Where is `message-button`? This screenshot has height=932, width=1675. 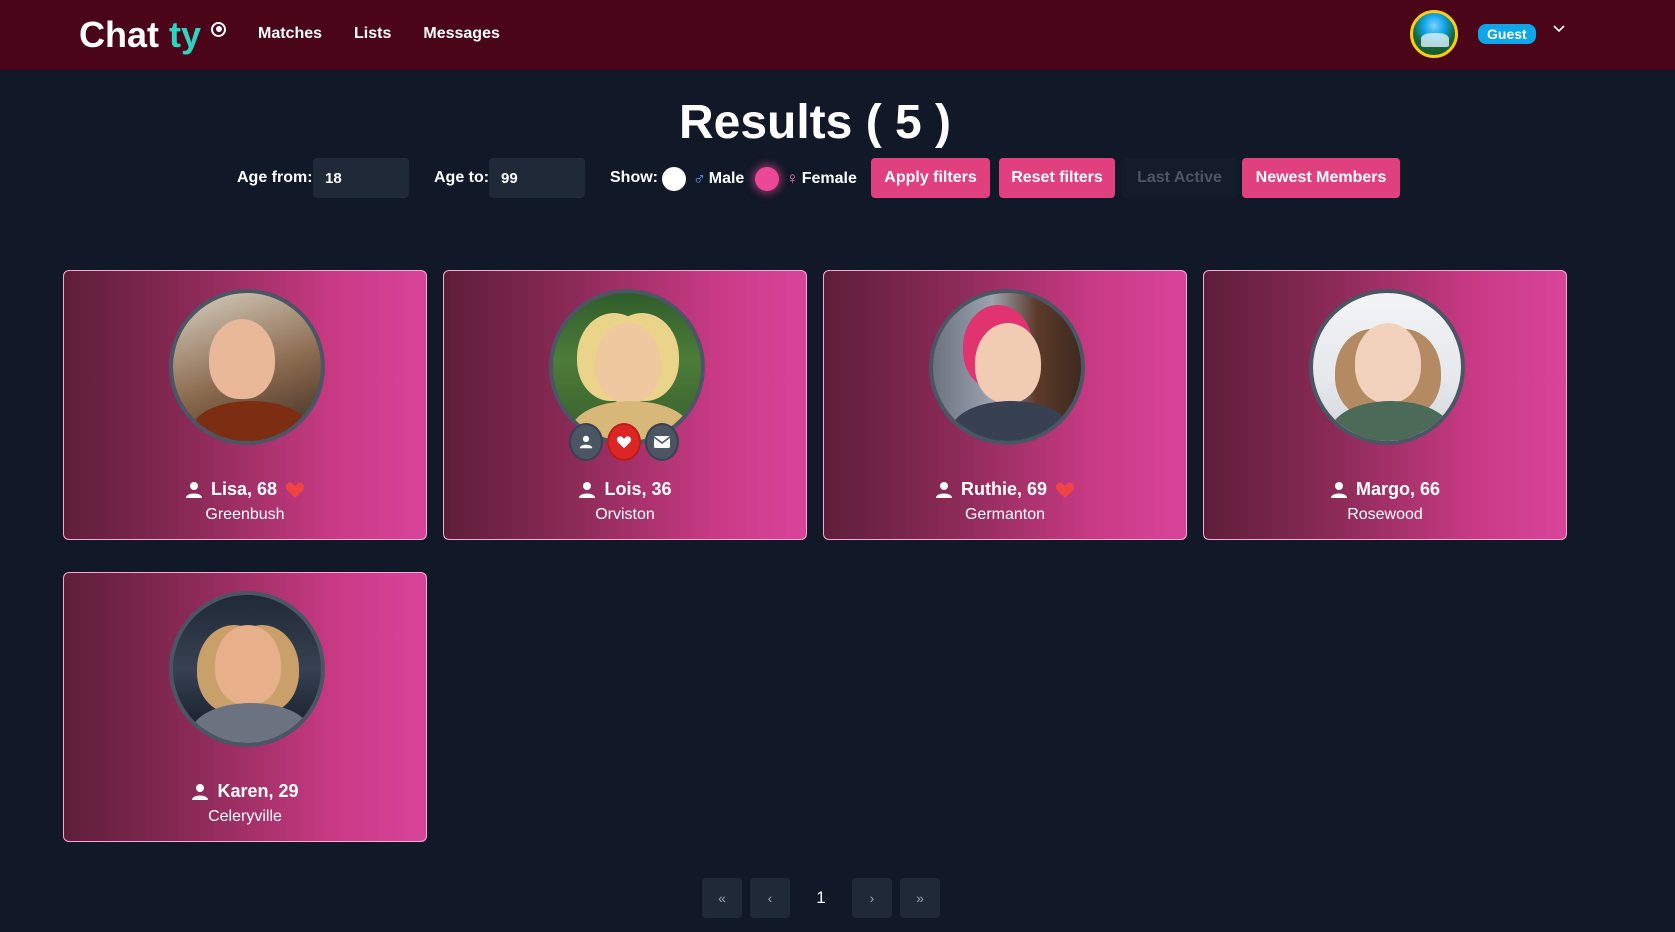
message-button is located at coordinates (662, 442).